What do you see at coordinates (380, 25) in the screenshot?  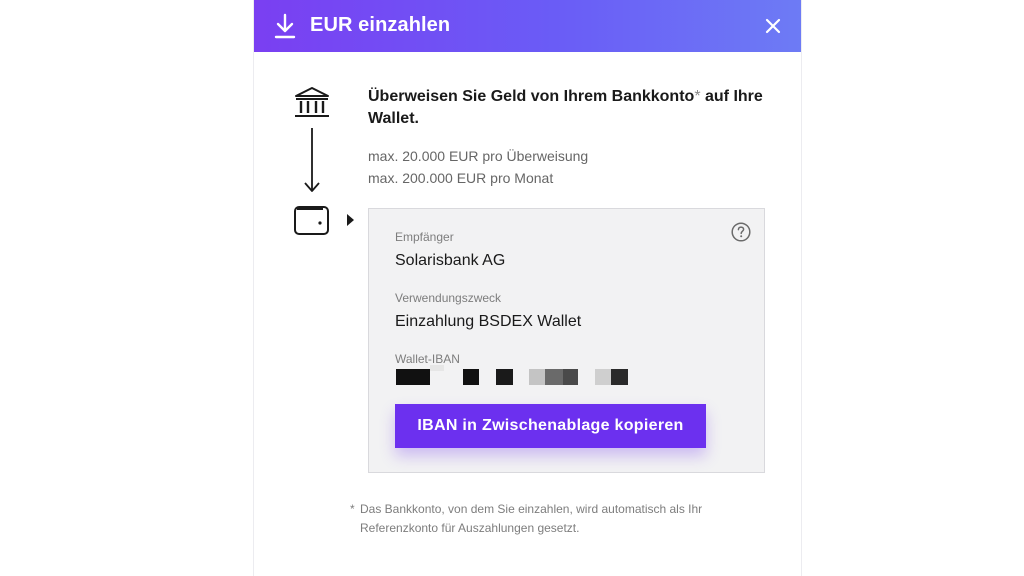 I see `modal-title: EUR einzahlen` at bounding box center [380, 25].